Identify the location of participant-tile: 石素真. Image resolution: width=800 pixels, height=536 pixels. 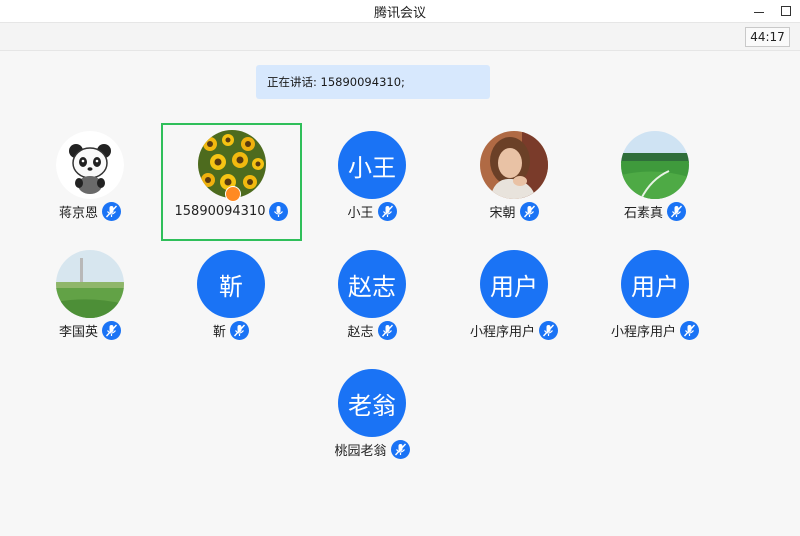
(655, 183).